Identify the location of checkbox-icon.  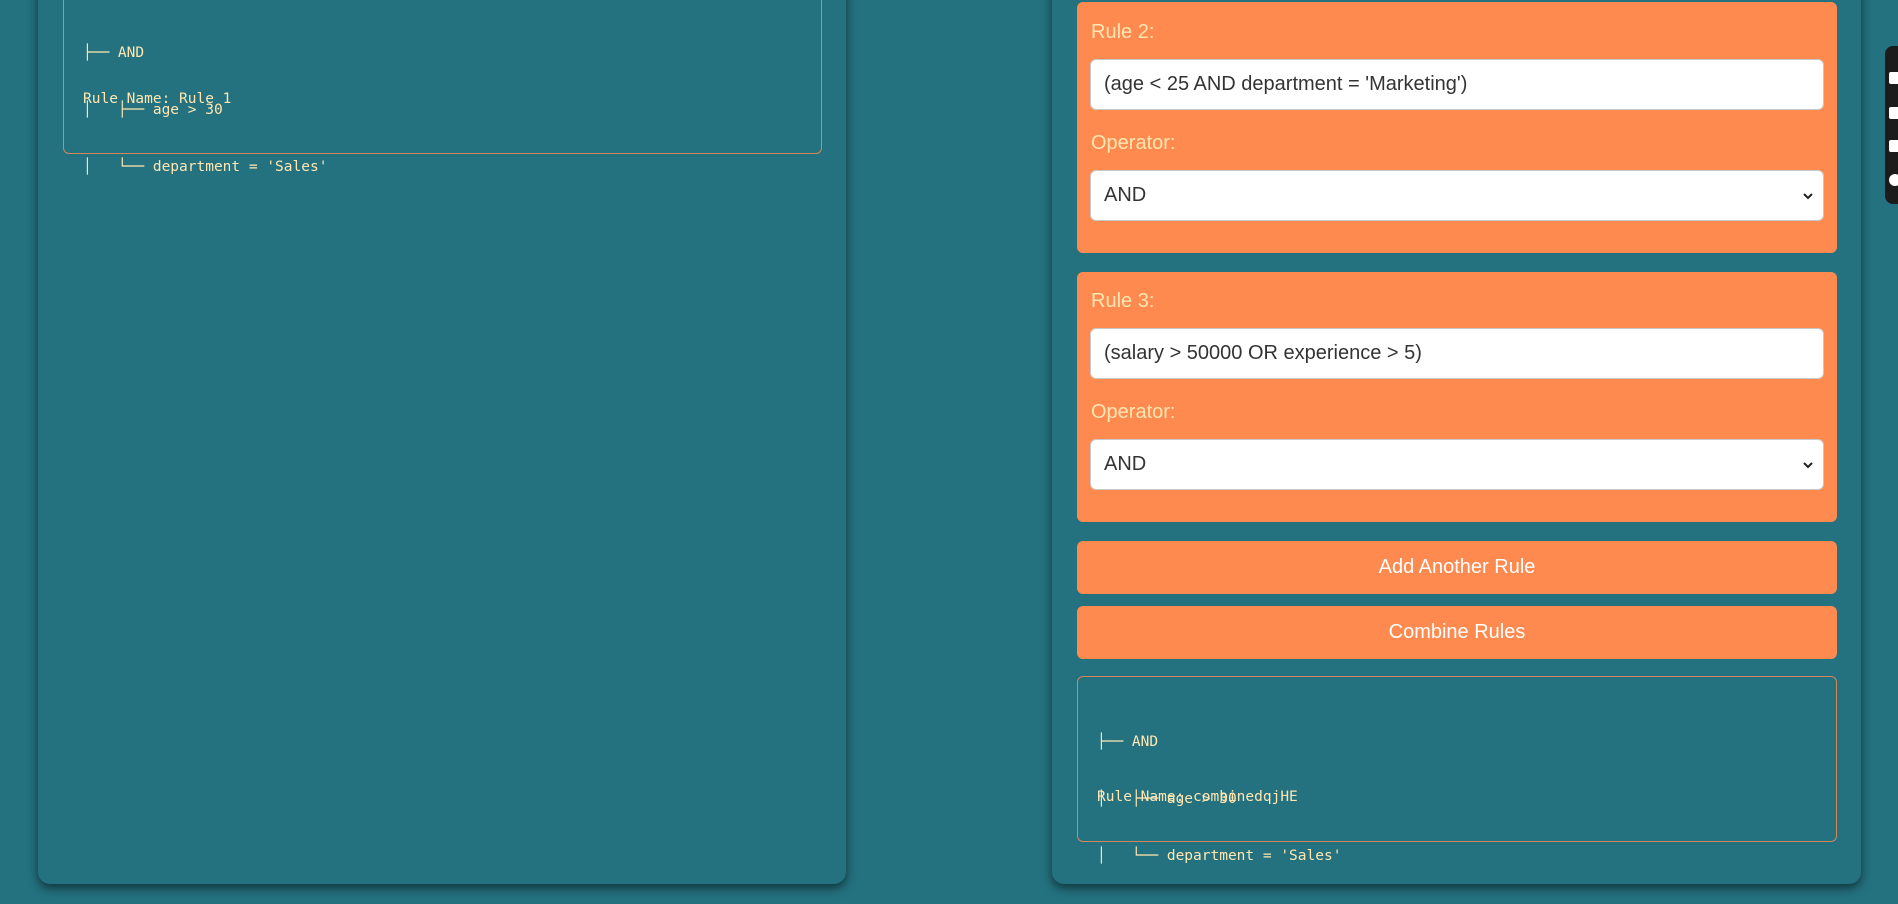
(1893, 78).